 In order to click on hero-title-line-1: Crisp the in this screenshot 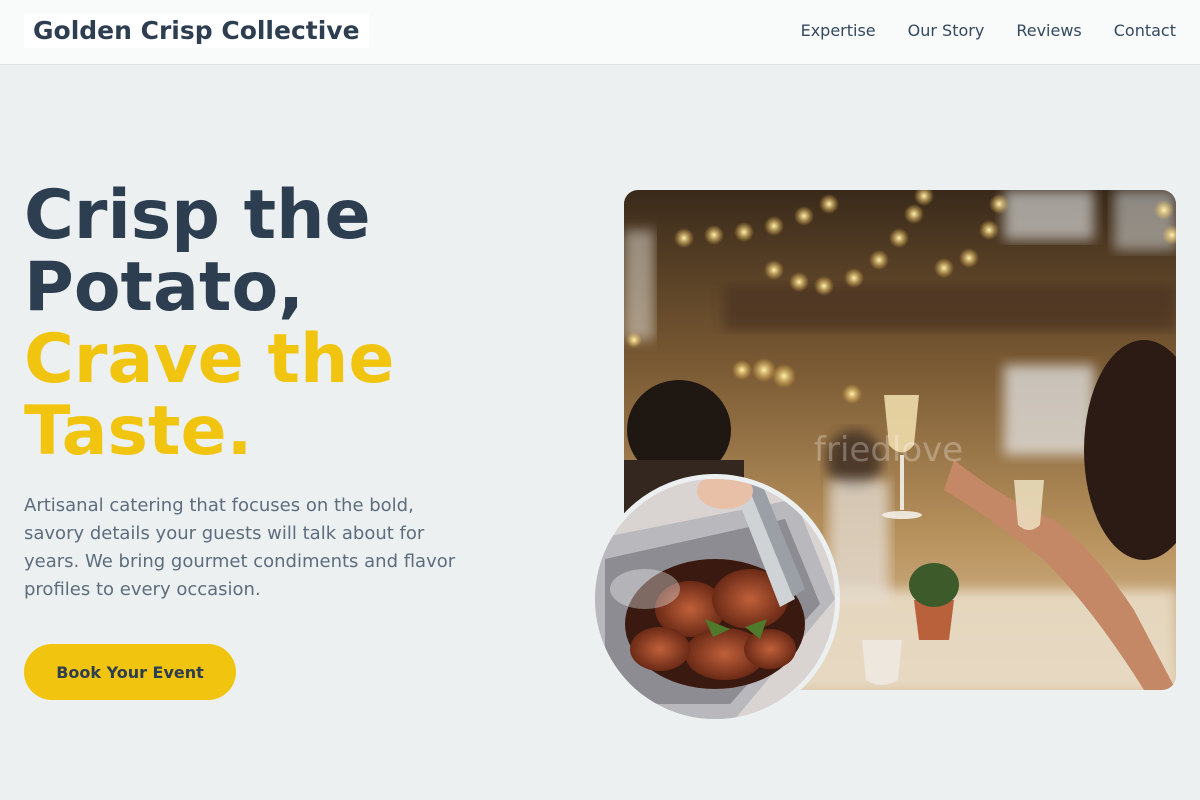, I will do `click(197, 215)`.